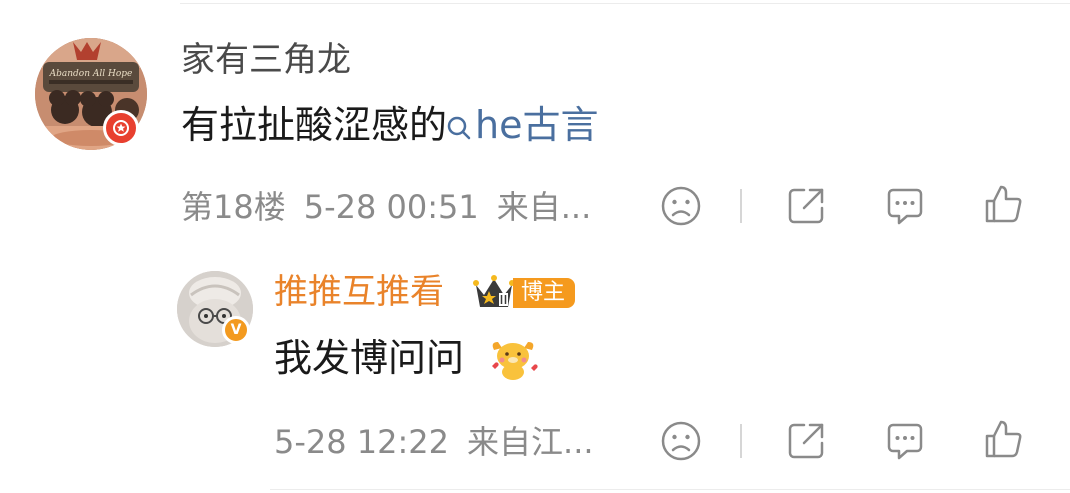 The height and width of the screenshot is (493, 1070). I want to click on comment-username: 家有三角龙, so click(266, 60).